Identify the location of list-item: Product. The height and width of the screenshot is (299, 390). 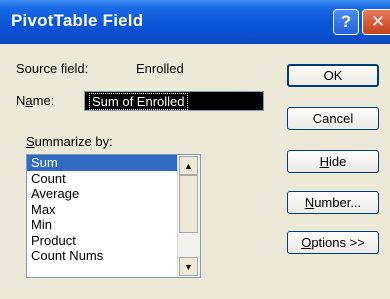
(113, 241).